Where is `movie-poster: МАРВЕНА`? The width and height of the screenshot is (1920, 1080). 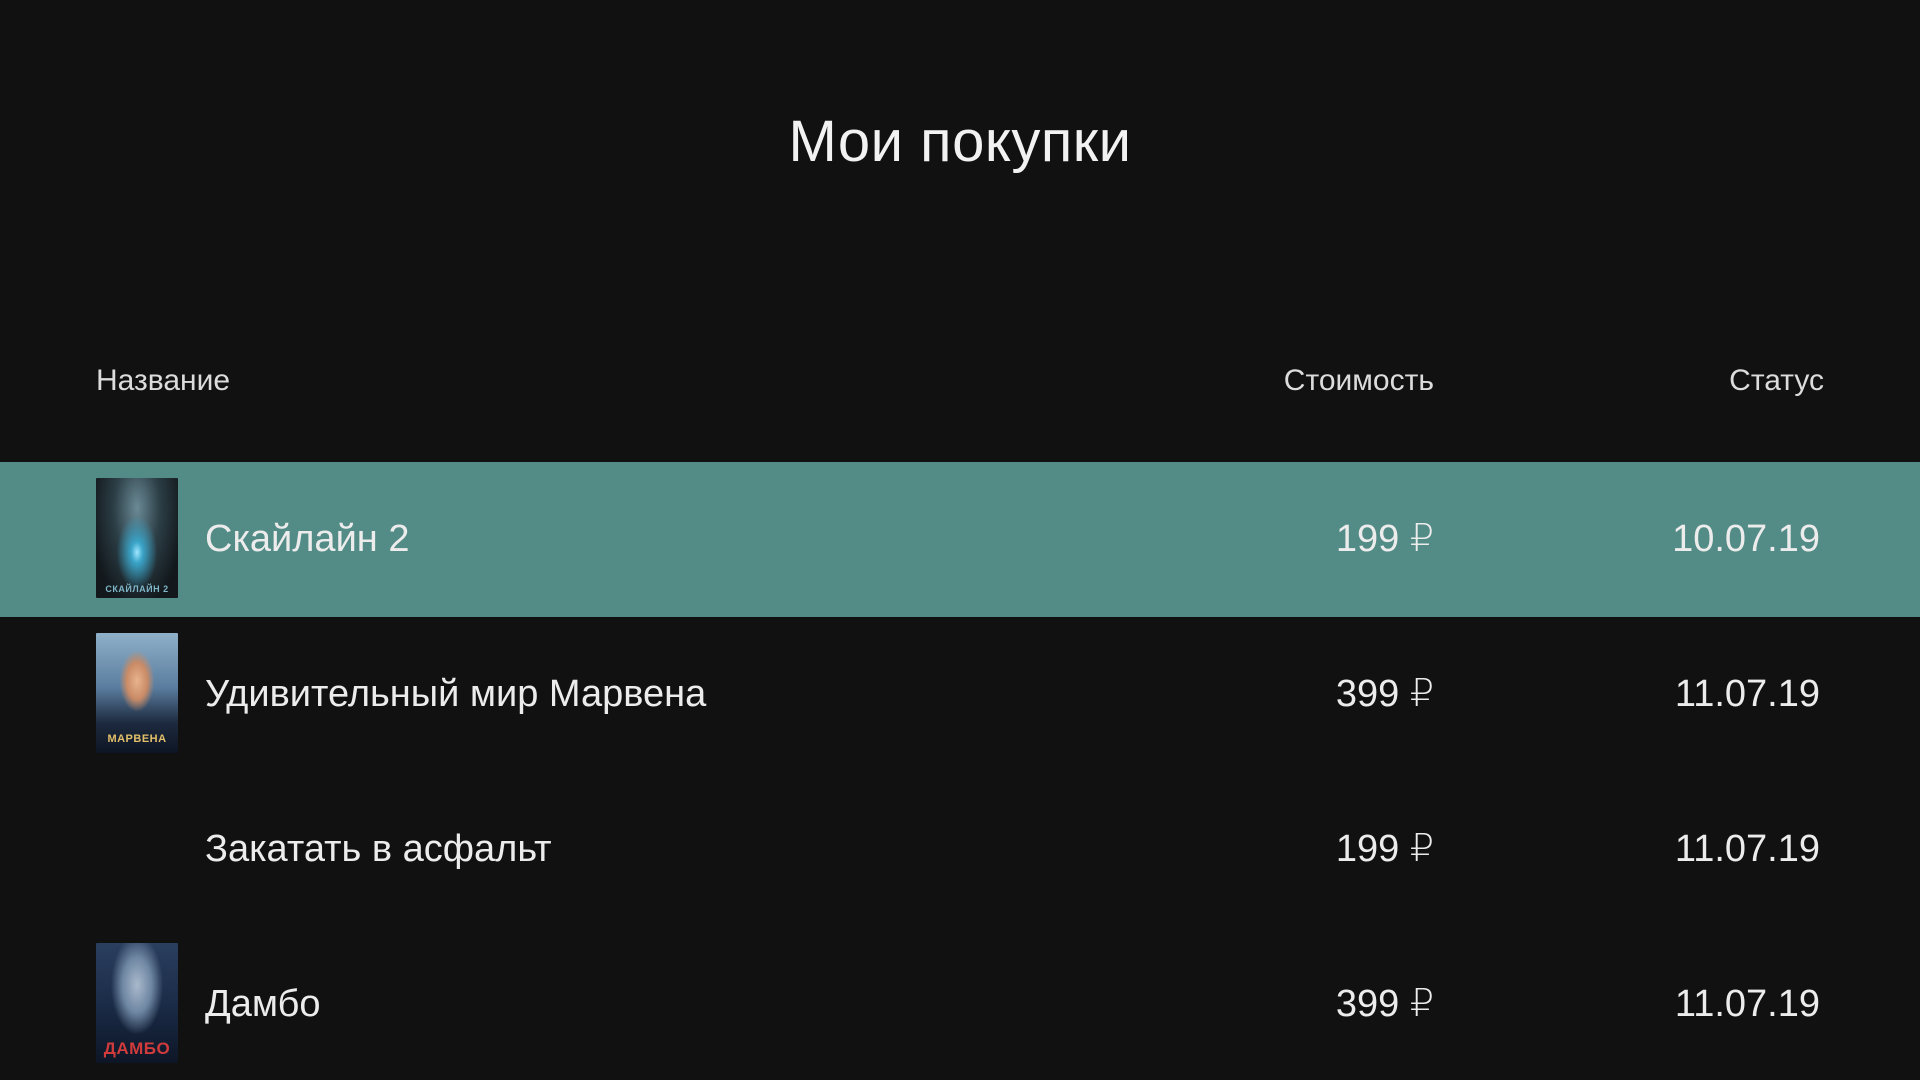
movie-poster: МАРВЕНА is located at coordinates (137, 693).